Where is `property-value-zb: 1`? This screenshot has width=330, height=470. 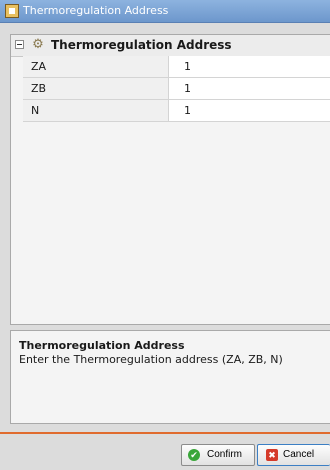 property-value-zb: 1 is located at coordinates (250, 88).